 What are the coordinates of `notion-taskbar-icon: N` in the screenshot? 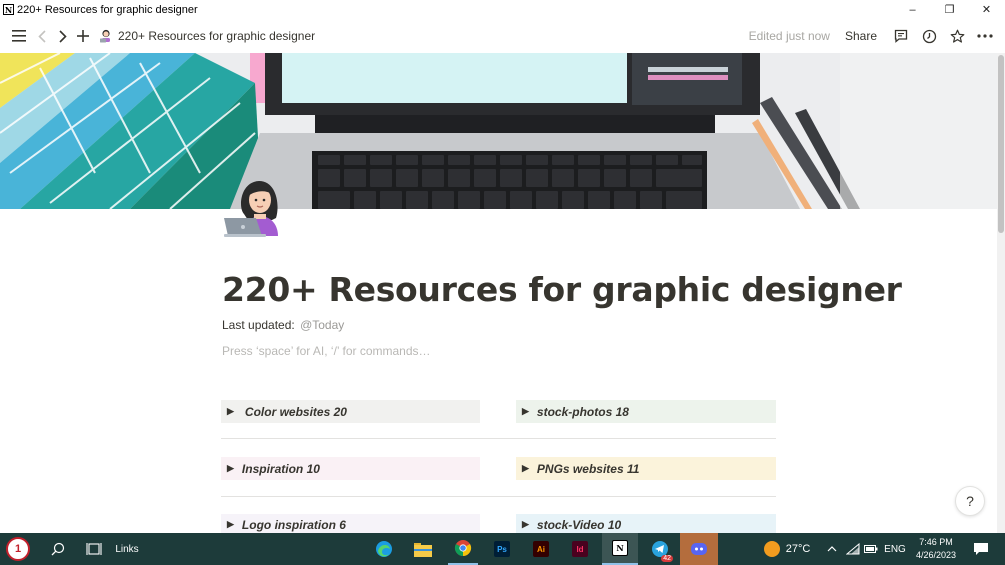 It's located at (620, 549).